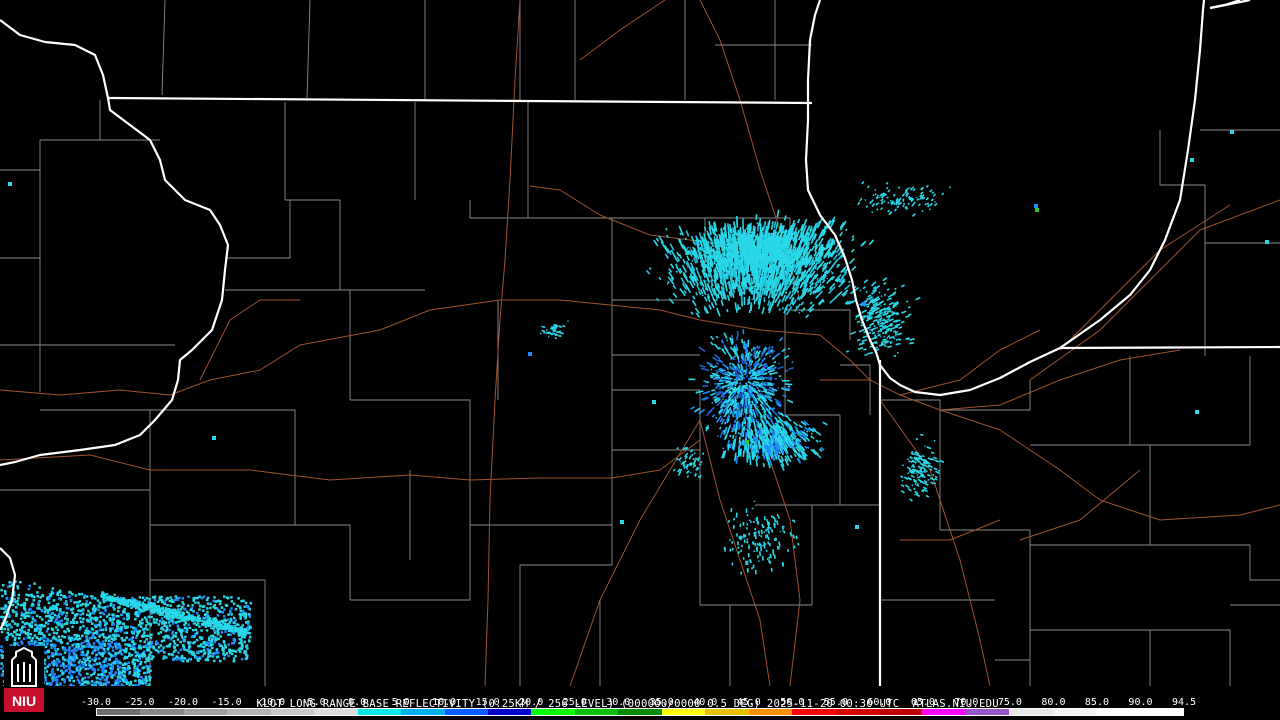 The height and width of the screenshot is (720, 1280). What do you see at coordinates (50, 135) in the screenshot?
I see `county-line` at bounding box center [50, 135].